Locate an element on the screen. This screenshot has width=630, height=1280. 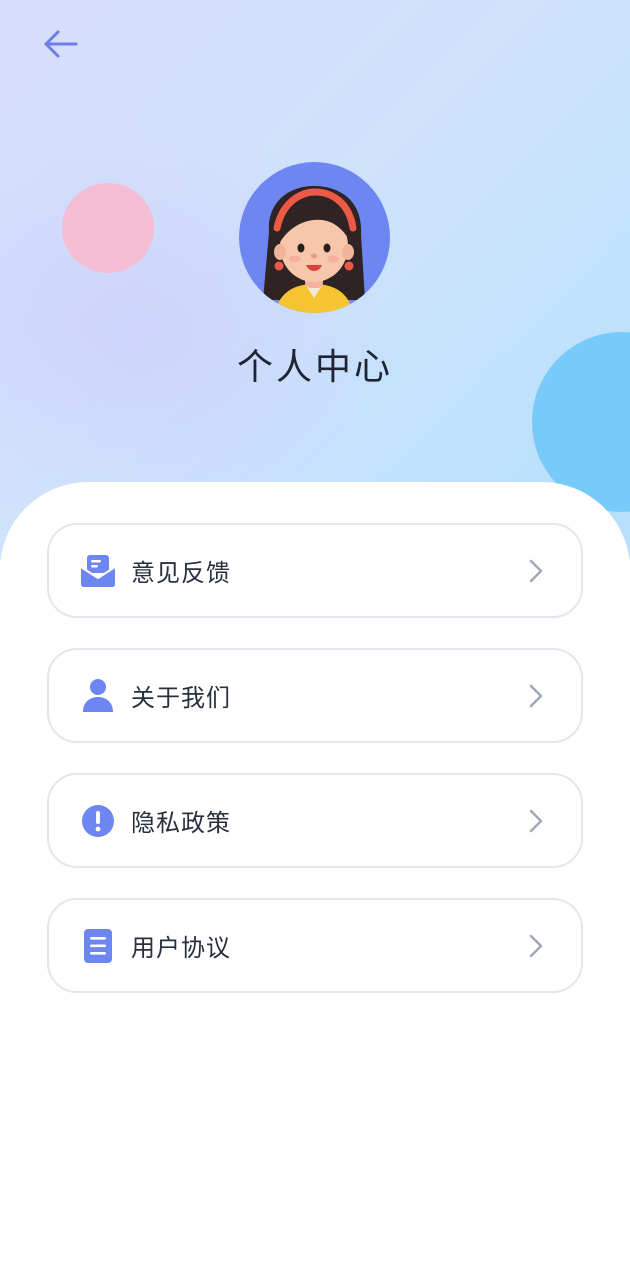
feedback-mail-icon is located at coordinates (98, 571).